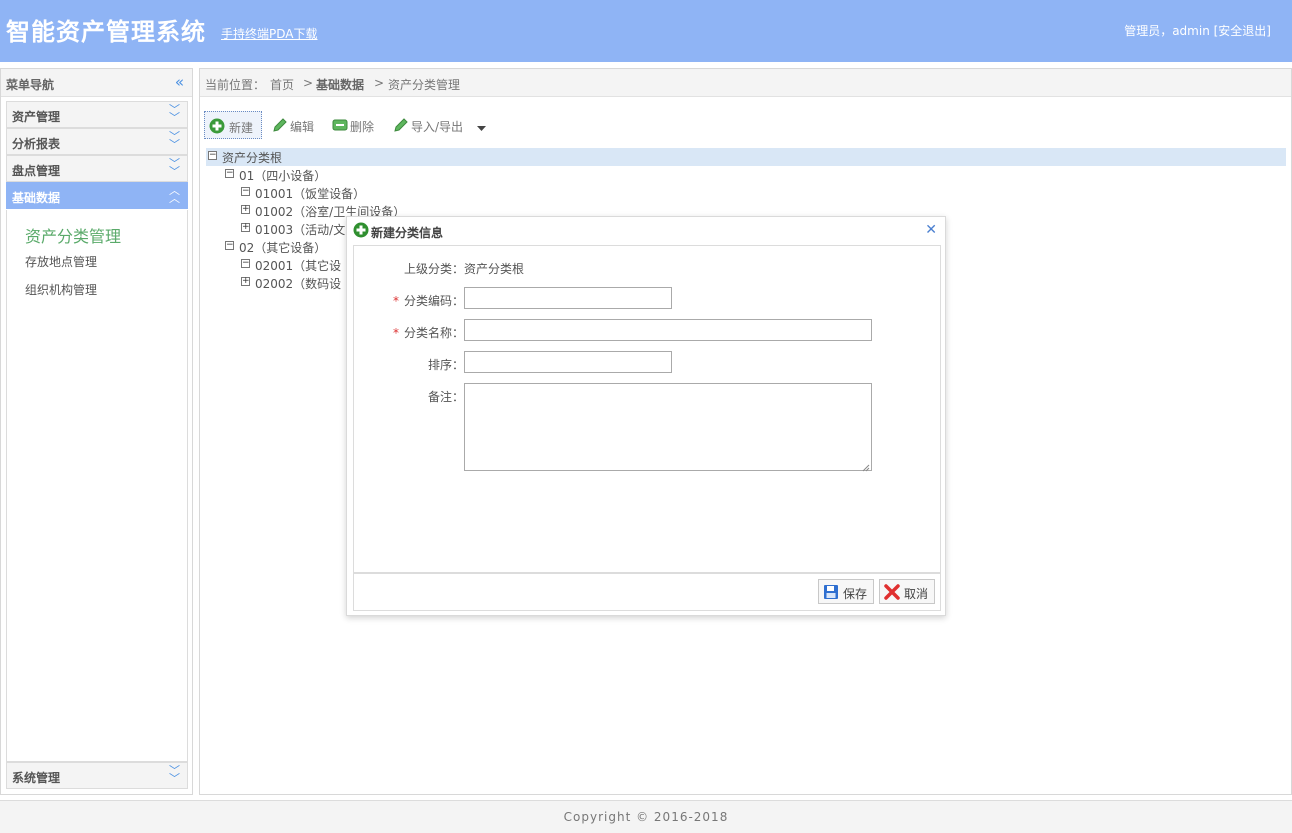  Describe the element at coordinates (36, 144) in the screenshot. I see `sidebar-group-label: 分析报表` at that location.